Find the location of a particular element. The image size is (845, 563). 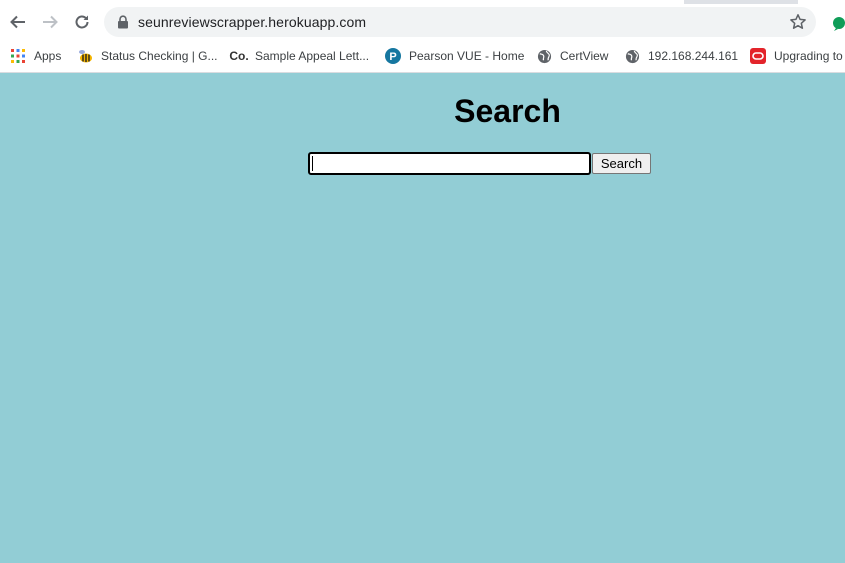

svg-text: P is located at coordinates (392, 57).